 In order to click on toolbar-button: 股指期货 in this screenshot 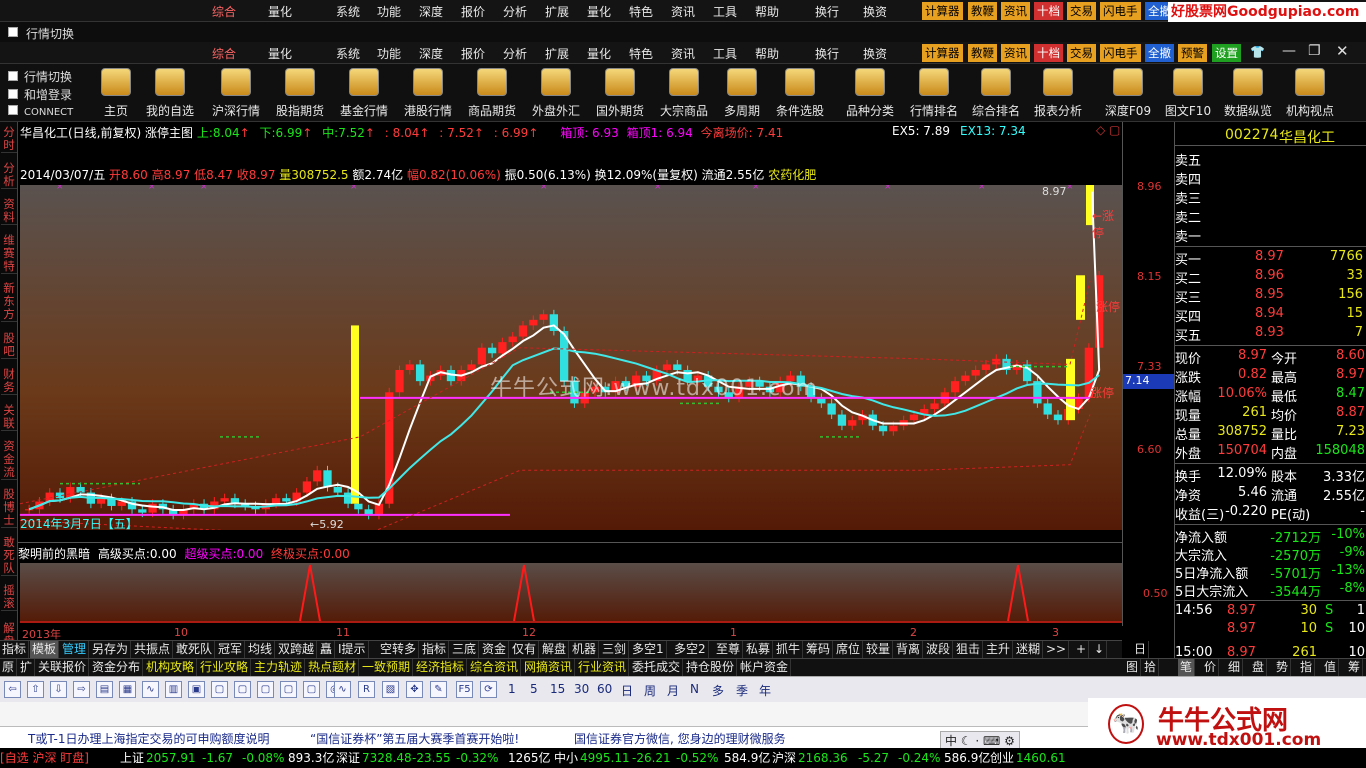, I will do `click(300, 94)`.